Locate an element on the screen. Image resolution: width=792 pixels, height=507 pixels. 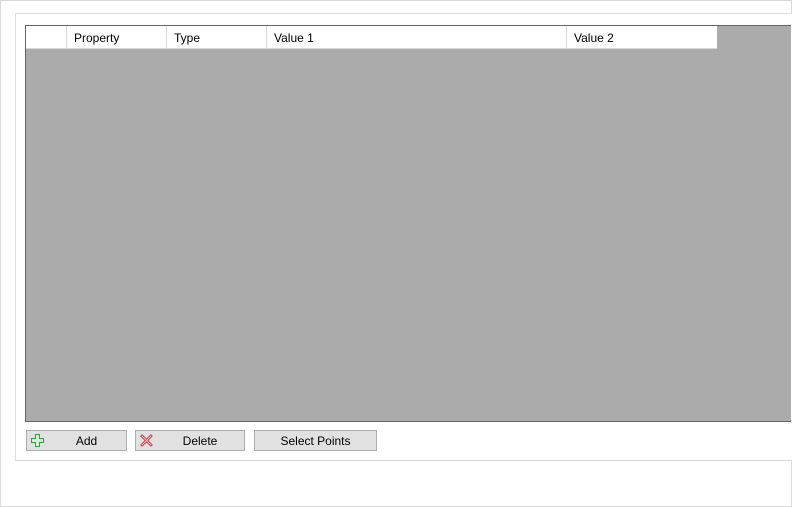
row-header-corner is located at coordinates (46, 37).